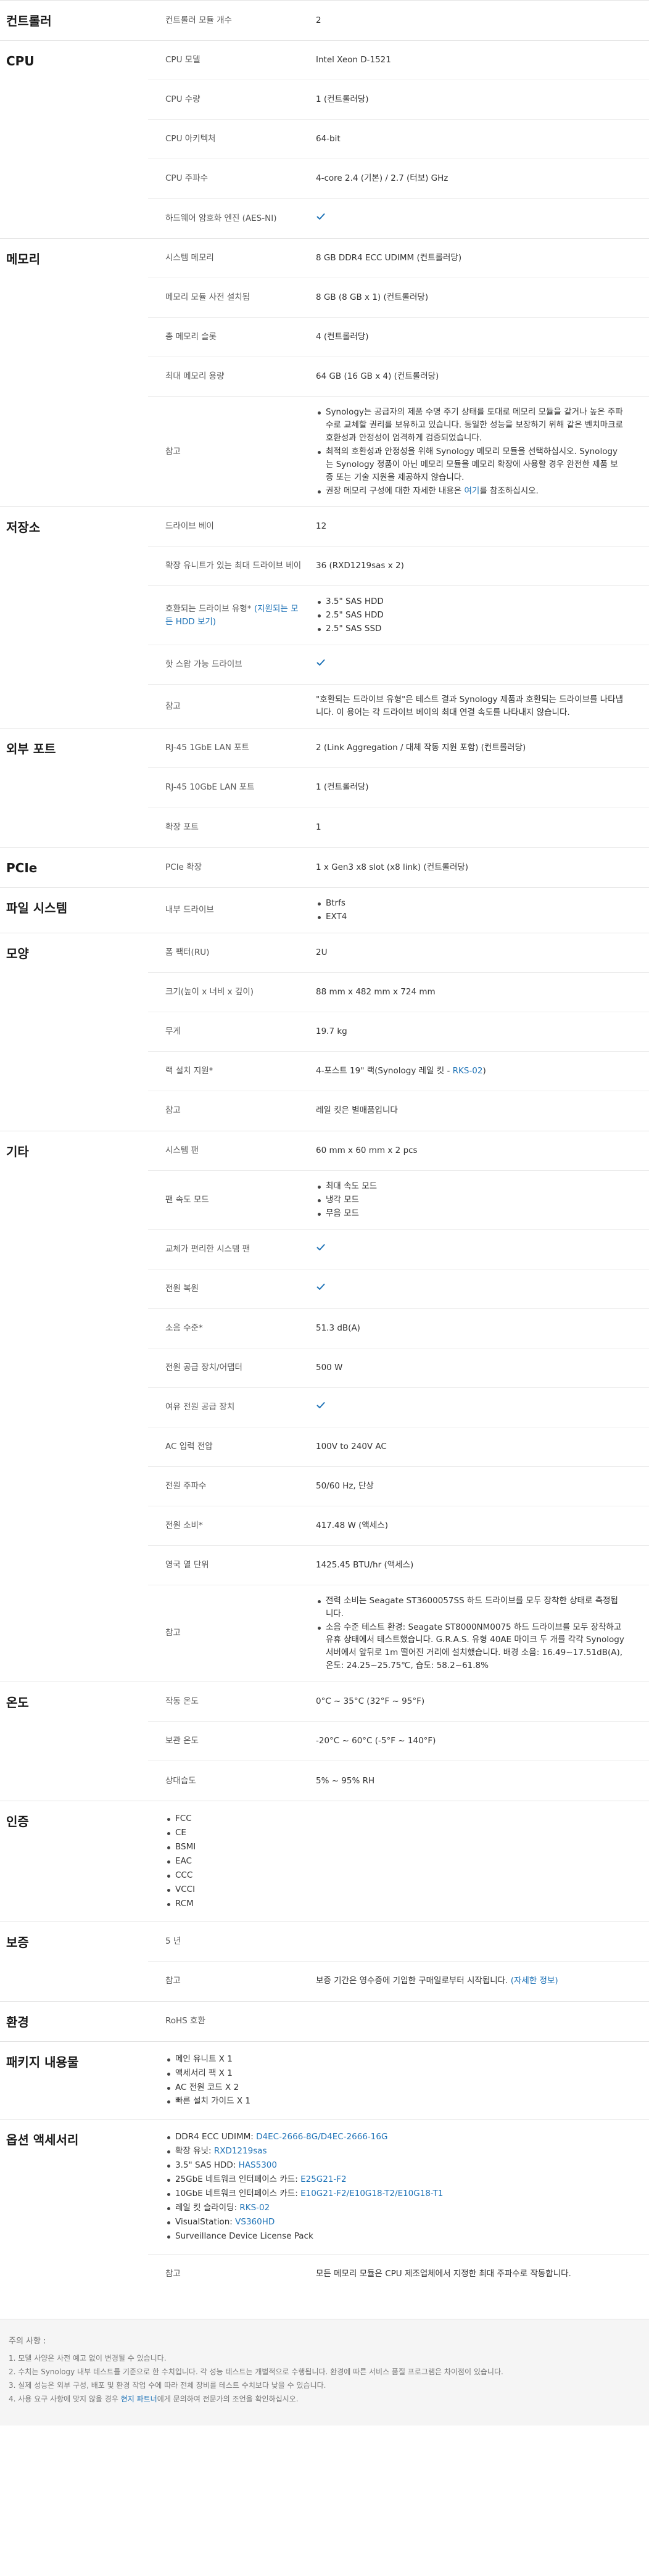  Describe the element at coordinates (173, 1941) in the screenshot. I see `spec-label-text: 5 년` at that location.